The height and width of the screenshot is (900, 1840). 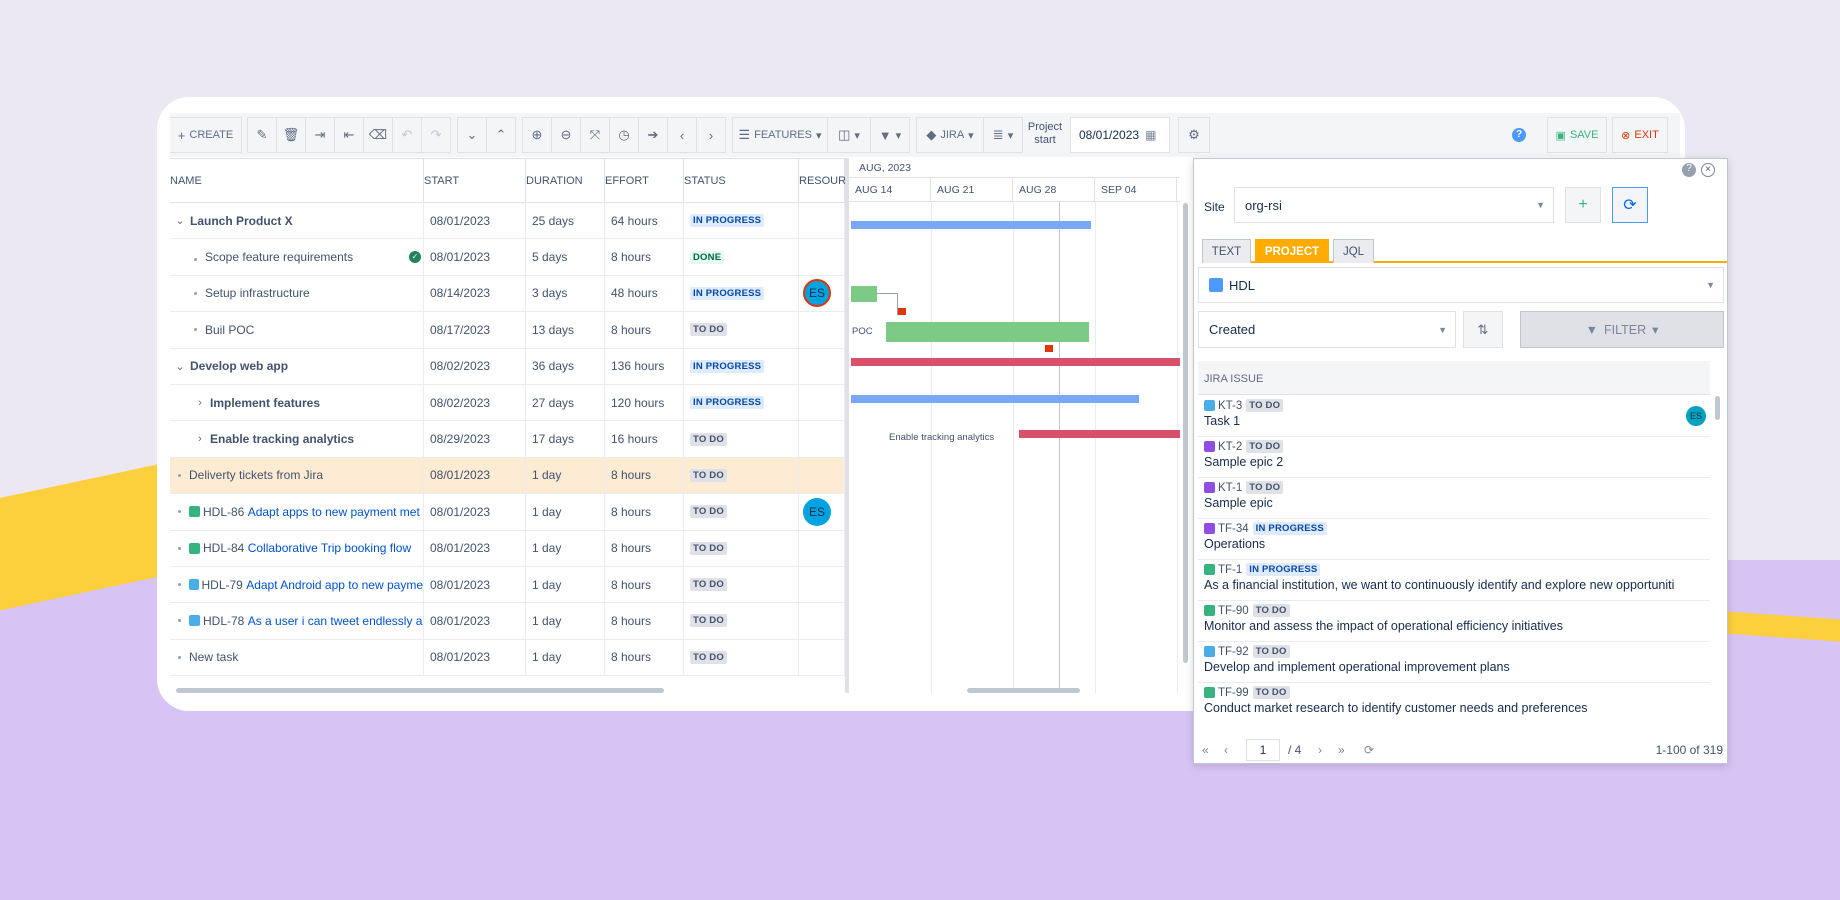 I want to click on list-item: KT-1TO DO Sample epic, so click(x=1454, y=498).